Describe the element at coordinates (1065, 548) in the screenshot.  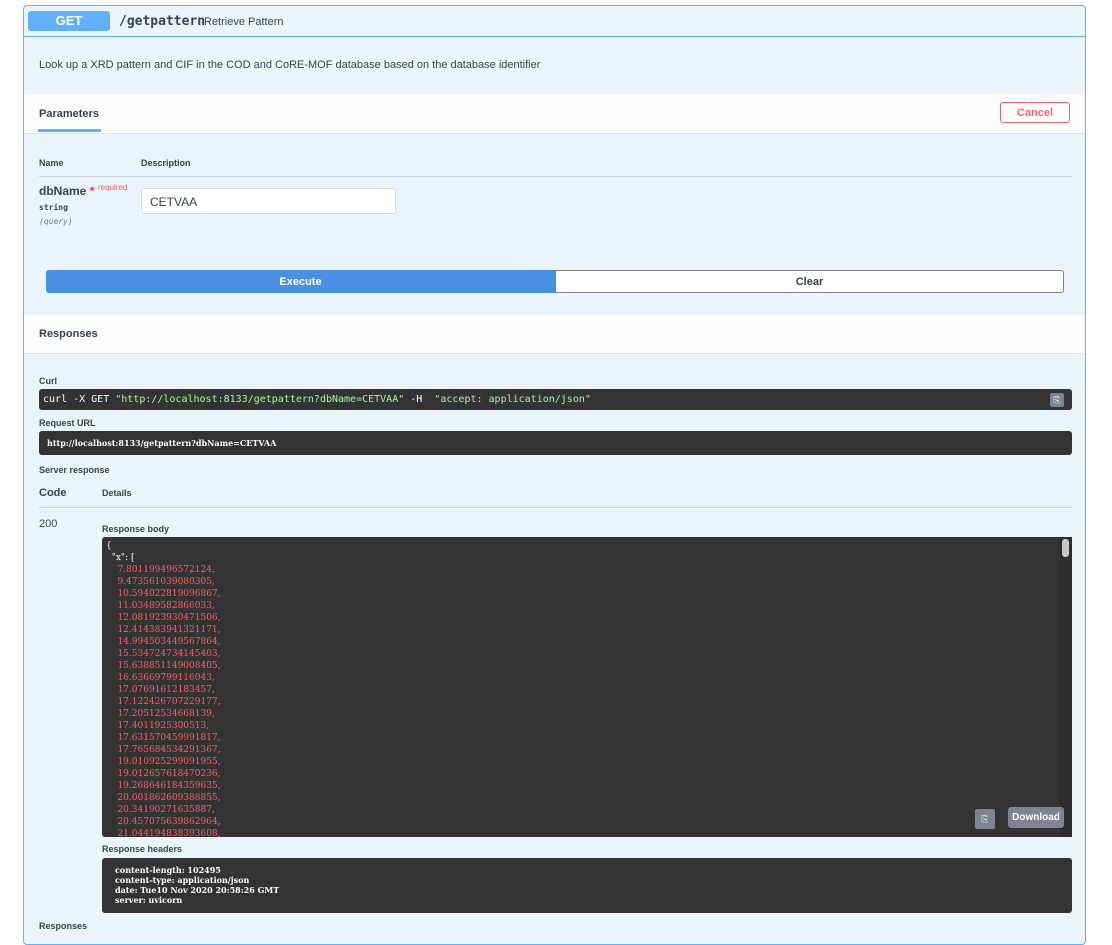
I see `scrollbar-thumb` at that location.